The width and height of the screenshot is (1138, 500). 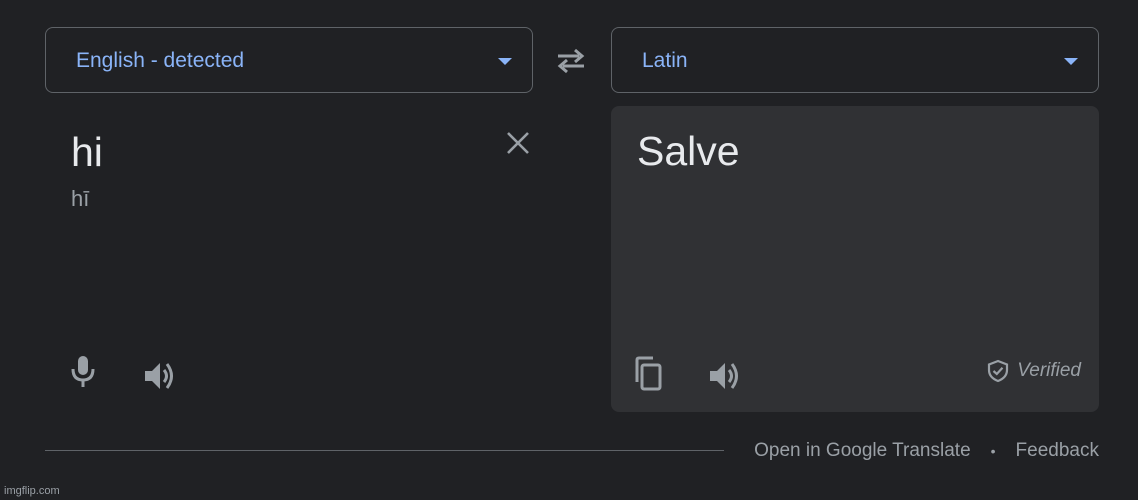 I want to click on target-language-select: Latin, so click(x=855, y=60).